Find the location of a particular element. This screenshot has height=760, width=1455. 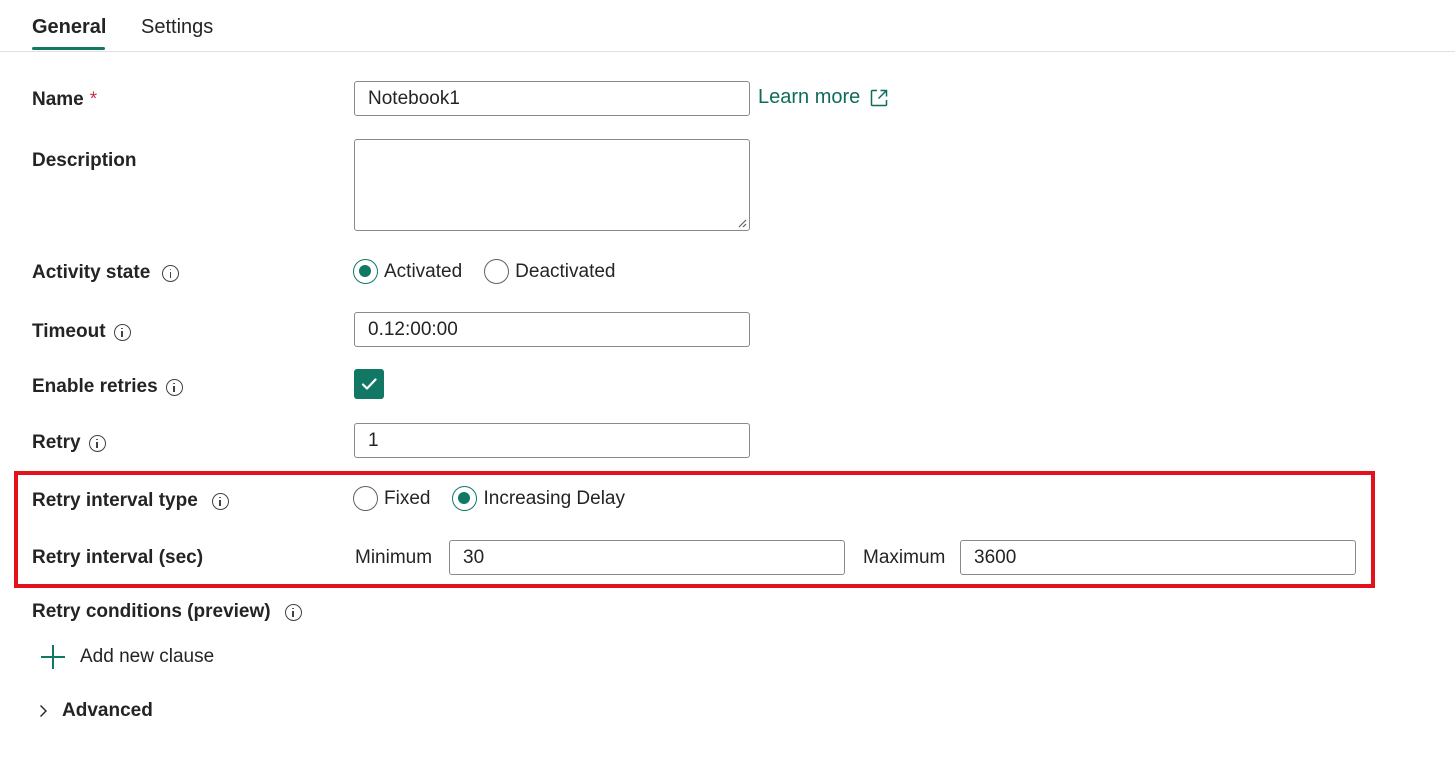

timeout-label-text: Timeout is located at coordinates (69, 331).